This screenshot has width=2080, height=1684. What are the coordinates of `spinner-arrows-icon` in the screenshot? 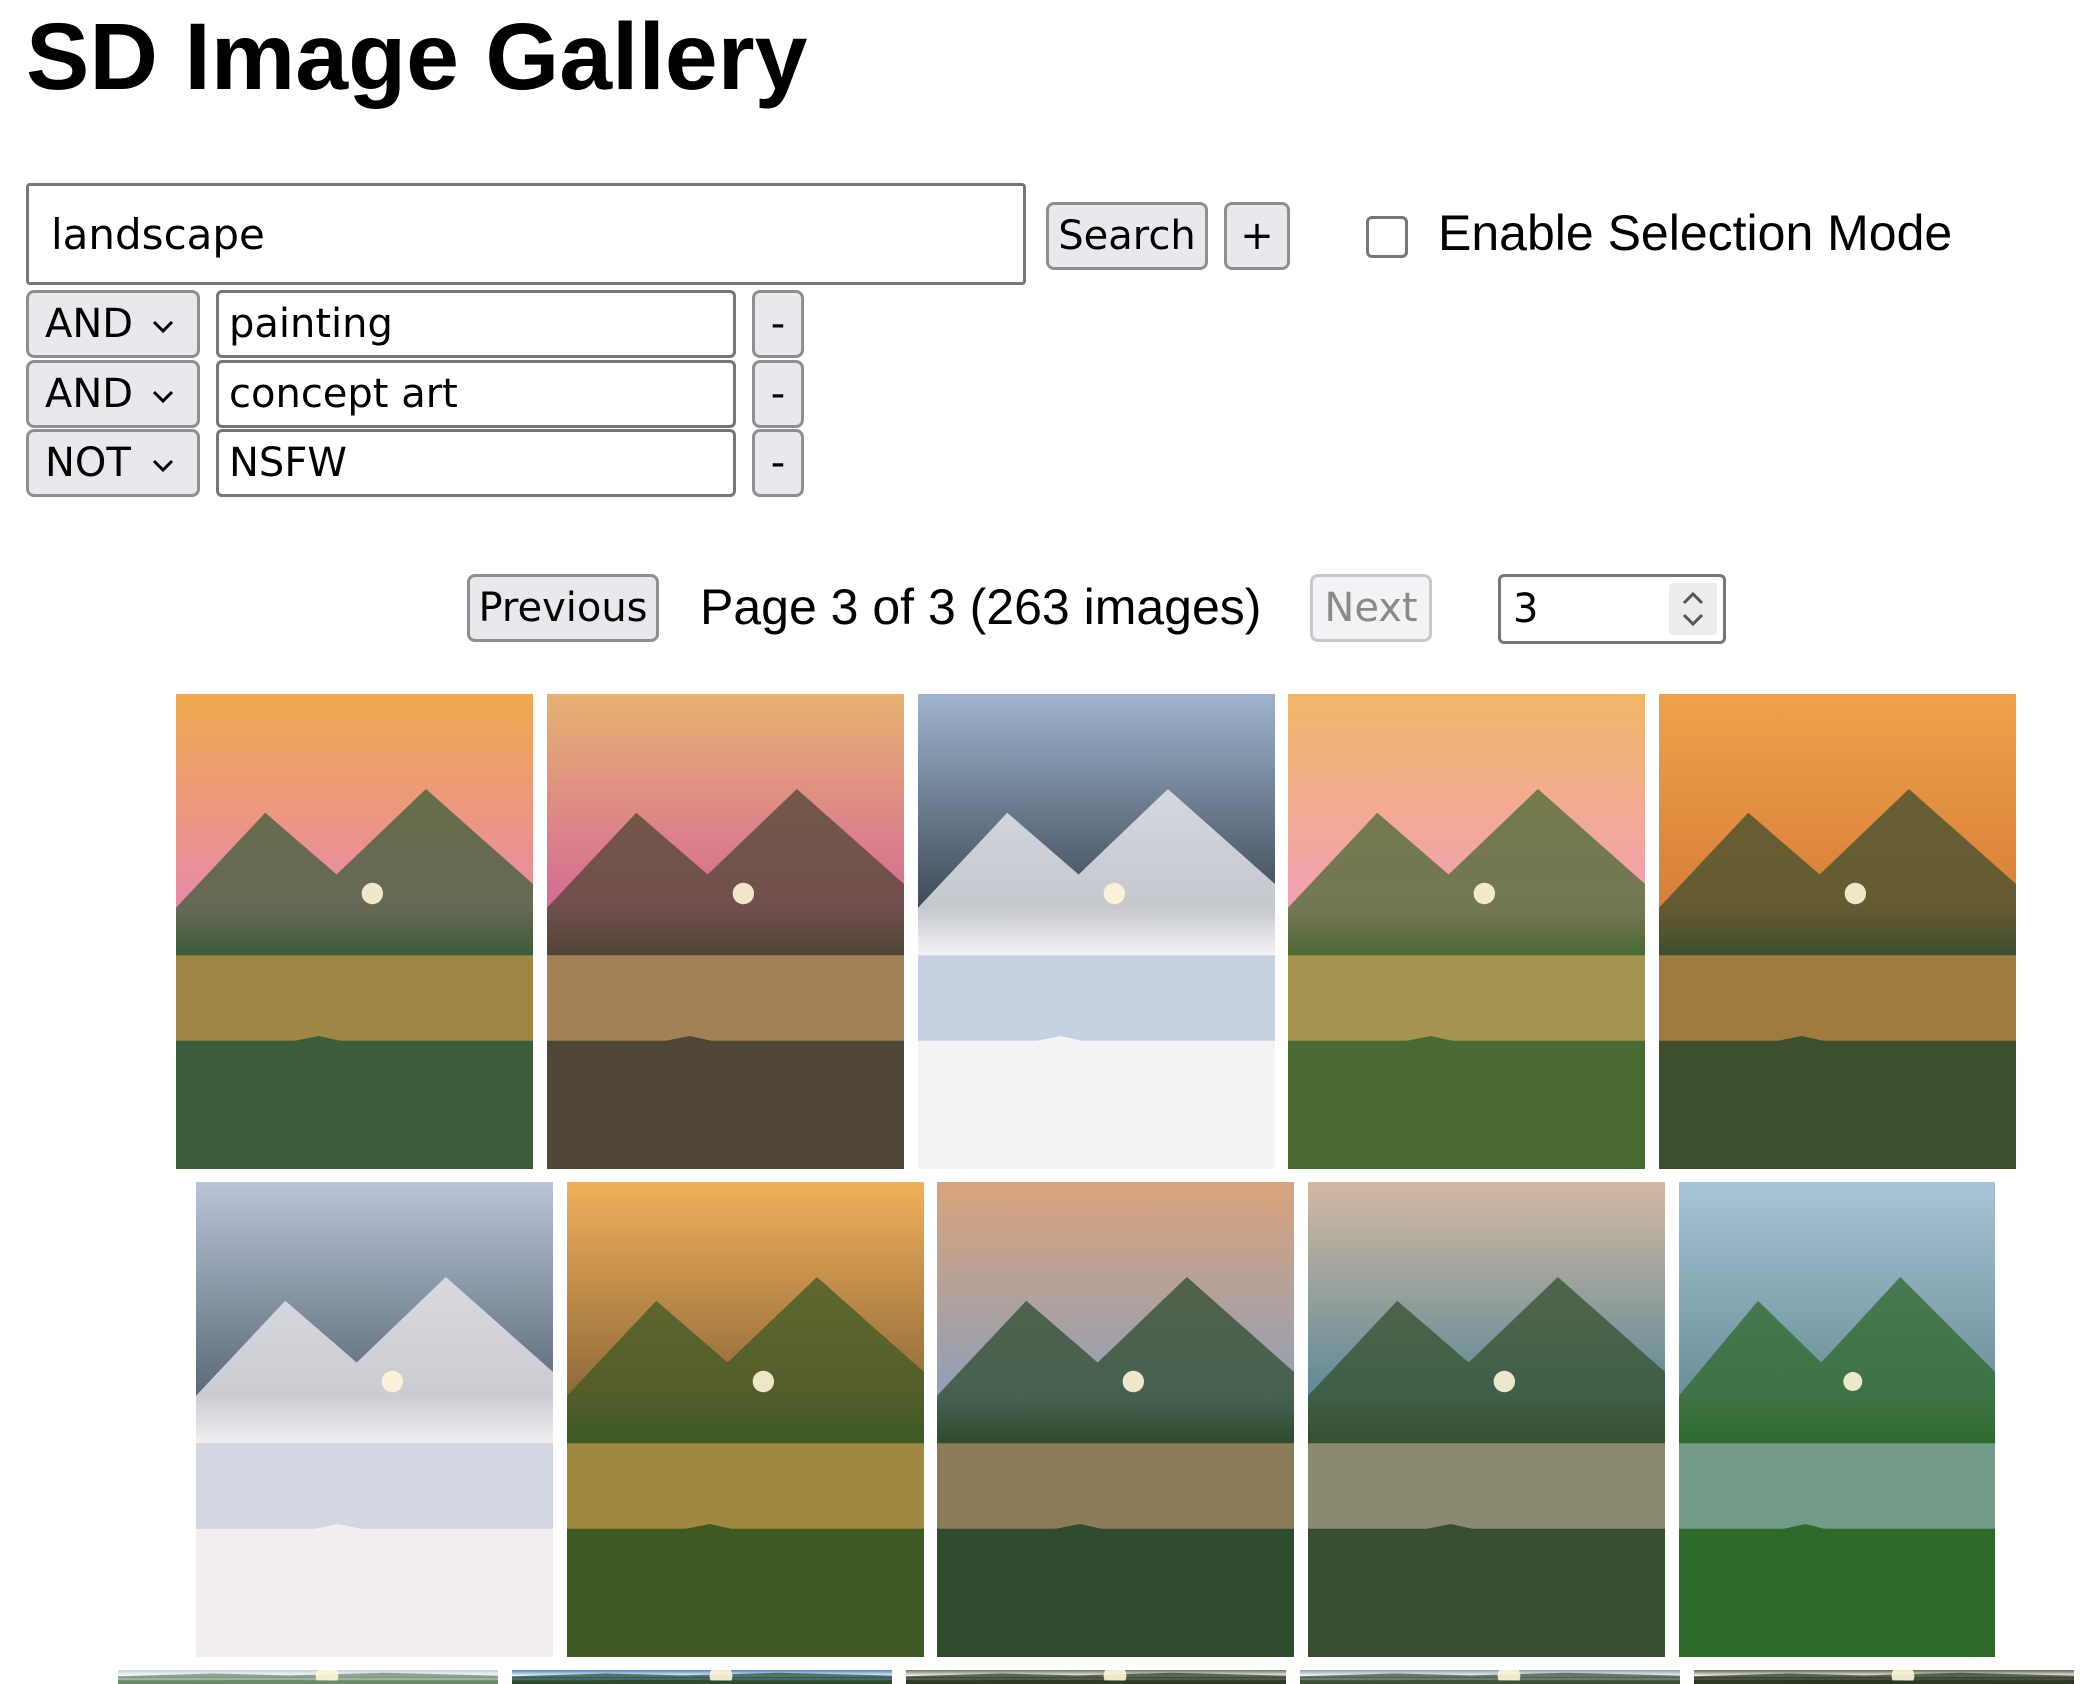 It's located at (1693, 609).